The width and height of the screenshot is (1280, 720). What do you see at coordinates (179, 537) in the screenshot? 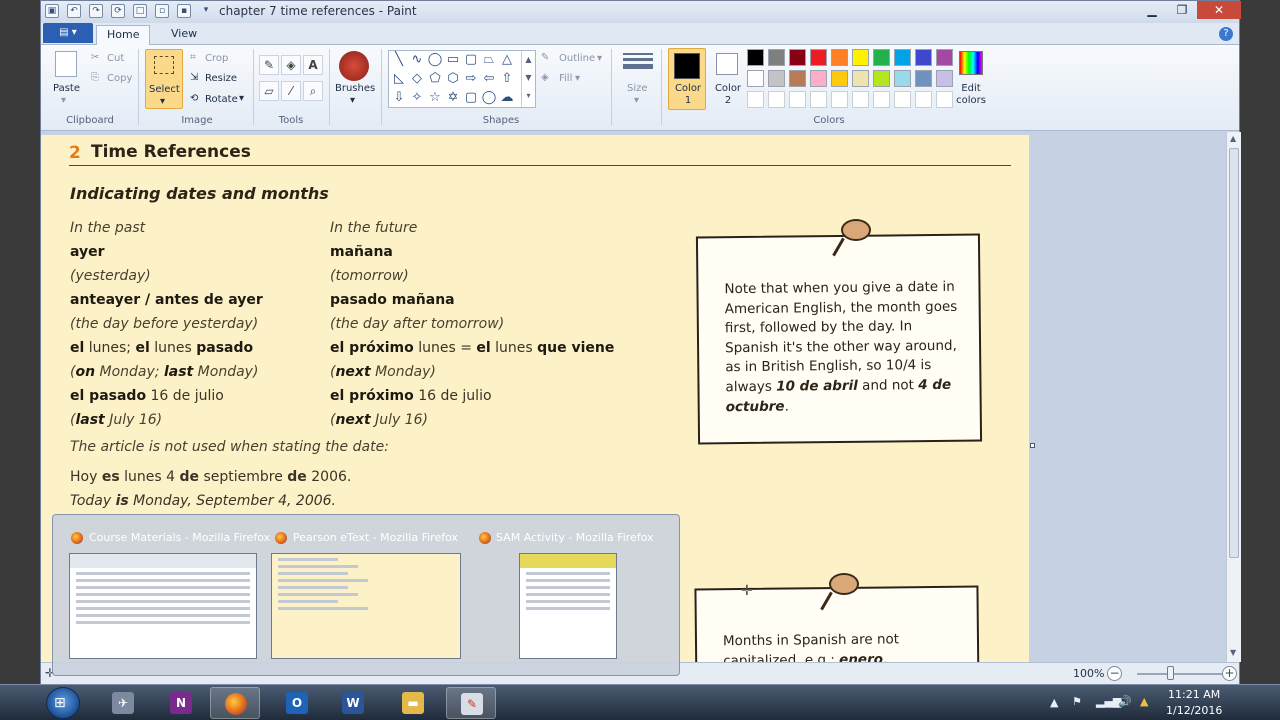
I see `thumbnail-title: Course Materials - Mozilla Firefox` at bounding box center [179, 537].